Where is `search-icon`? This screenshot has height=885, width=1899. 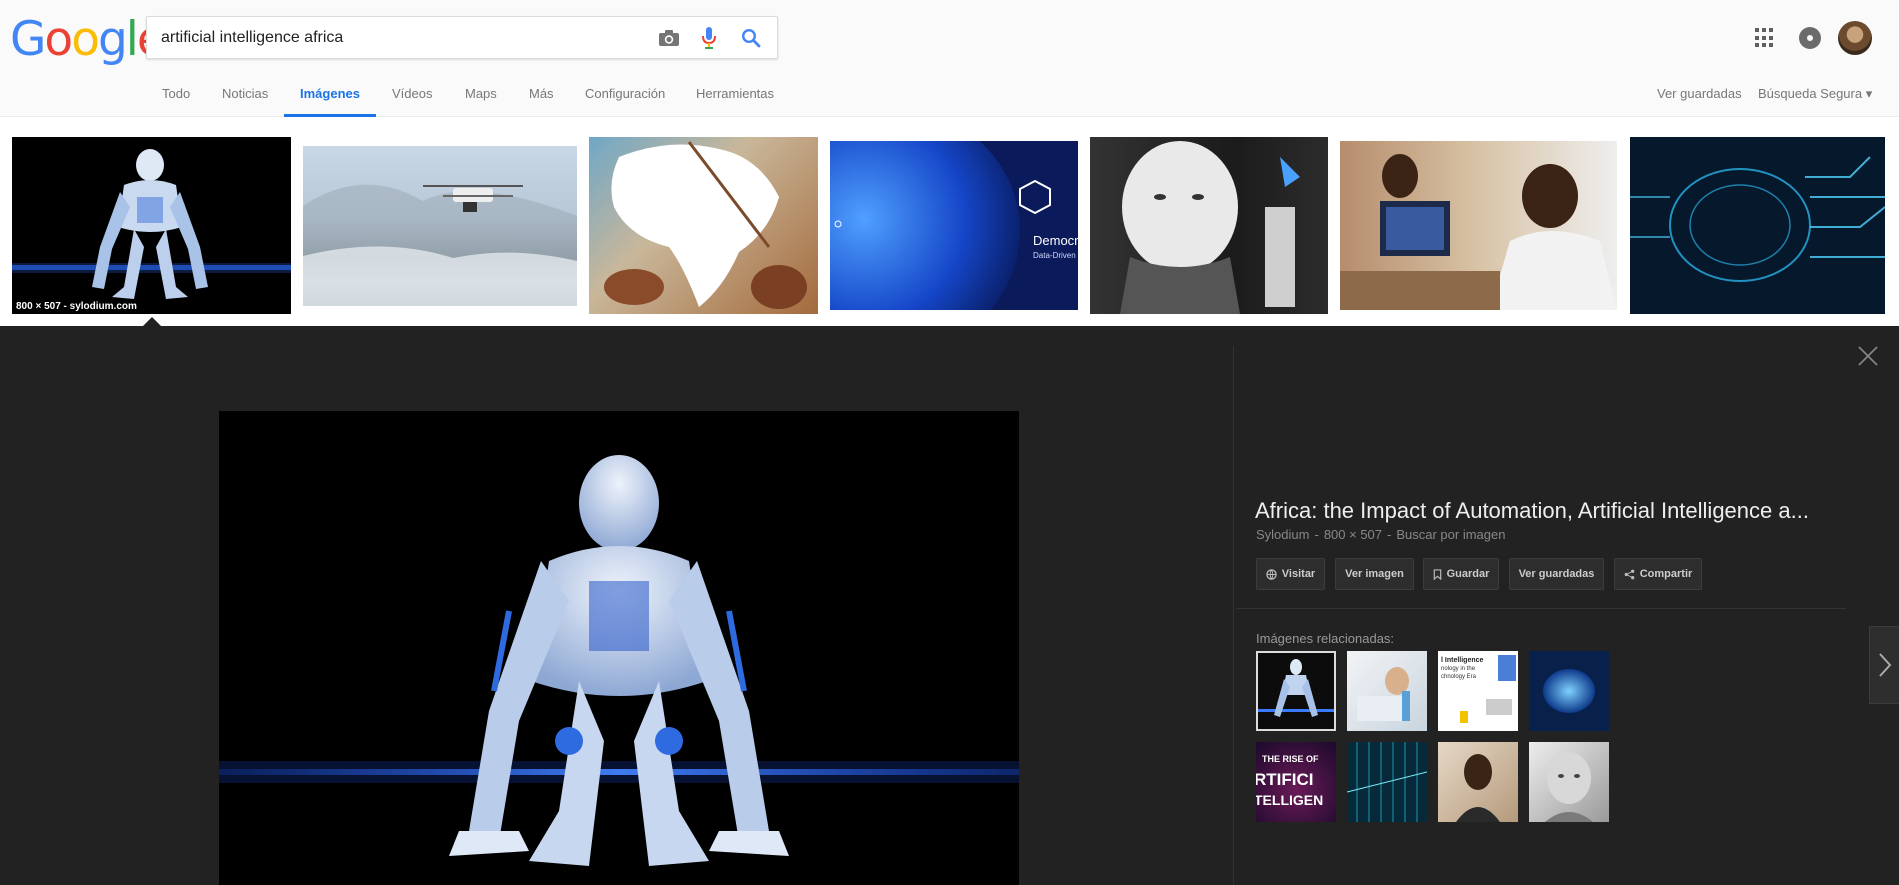 search-icon is located at coordinates (751, 38).